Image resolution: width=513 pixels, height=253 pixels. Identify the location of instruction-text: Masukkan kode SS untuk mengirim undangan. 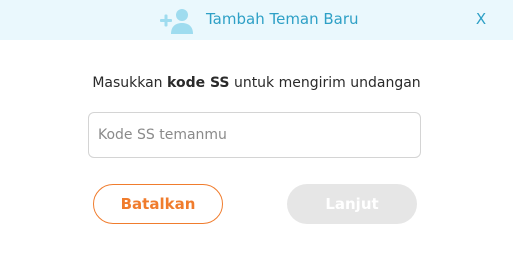
(256, 83).